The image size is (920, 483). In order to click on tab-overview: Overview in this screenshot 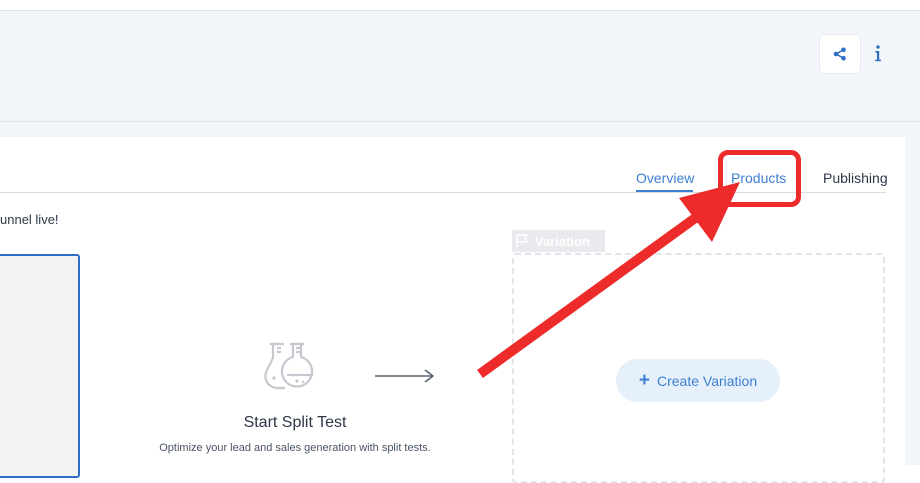, I will do `click(665, 178)`.